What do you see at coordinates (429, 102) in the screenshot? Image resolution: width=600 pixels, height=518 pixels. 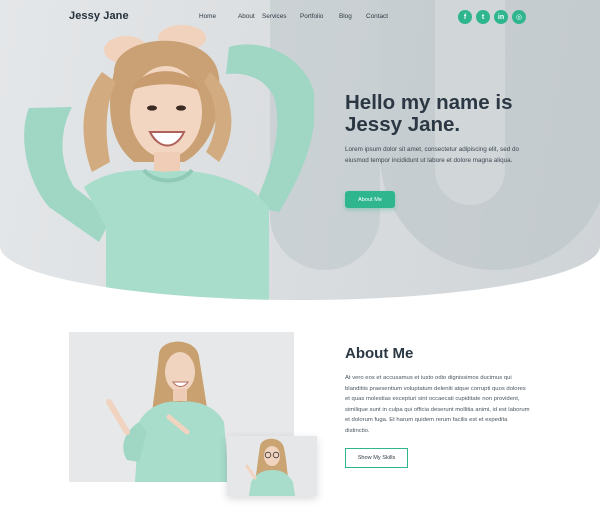 I see `hero-title-line: Hello my name is` at bounding box center [429, 102].